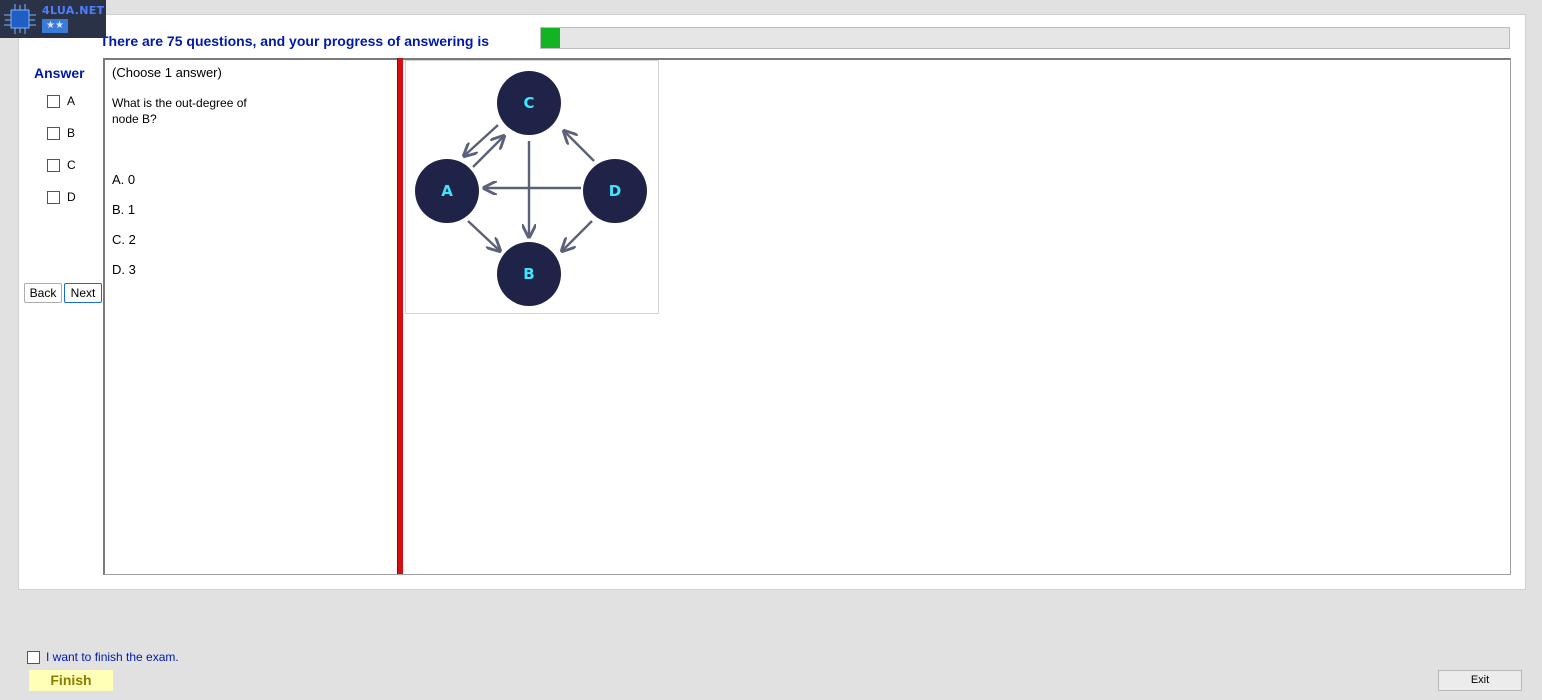 This screenshot has height=700, width=1542. Describe the element at coordinates (71, 133) in the screenshot. I see `answer-option-label: B` at that location.